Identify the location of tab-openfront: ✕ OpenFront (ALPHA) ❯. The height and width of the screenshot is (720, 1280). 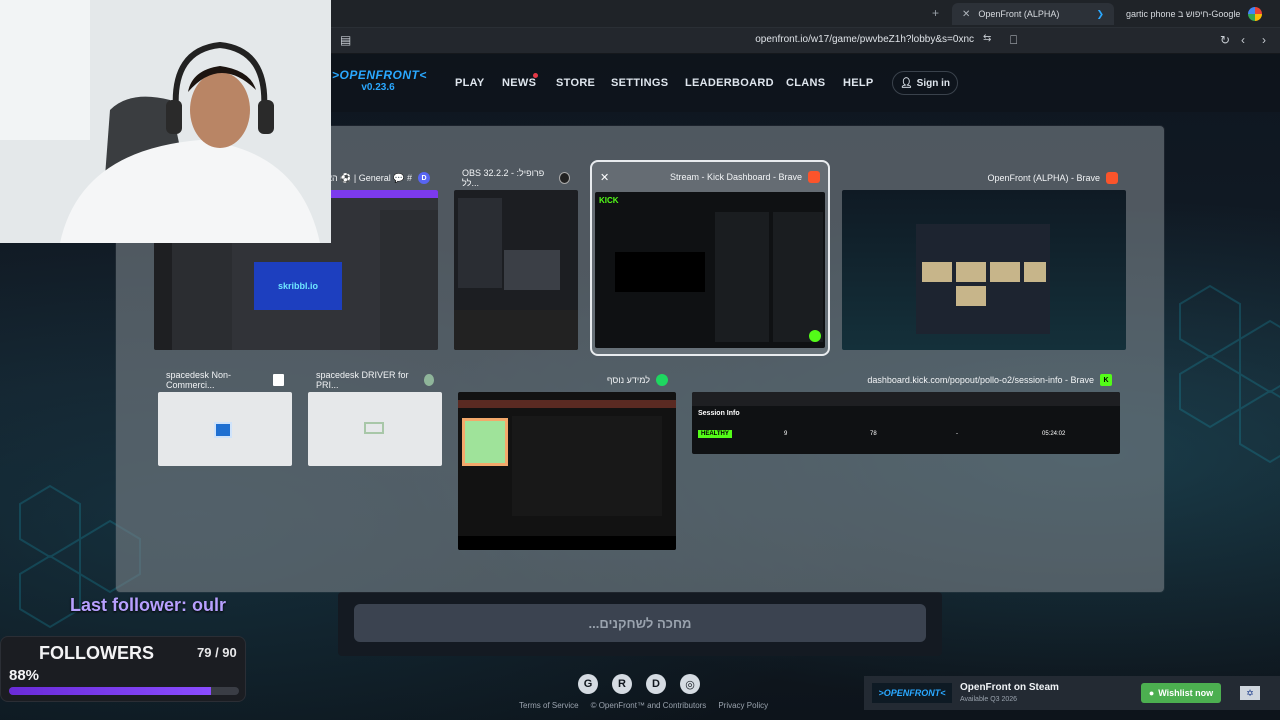
(1033, 14).